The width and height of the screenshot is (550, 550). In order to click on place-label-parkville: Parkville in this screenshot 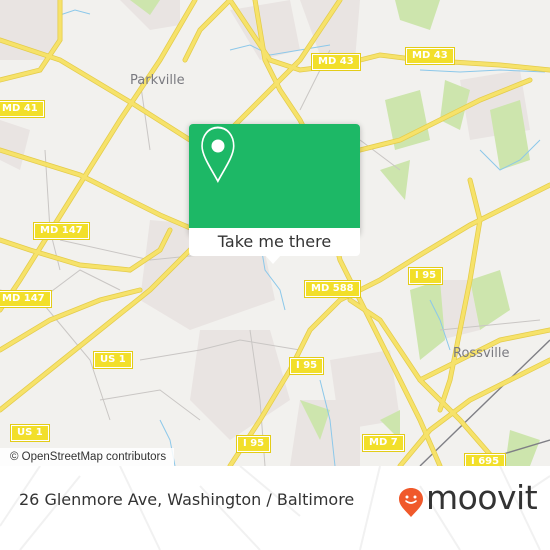, I will do `click(157, 80)`.